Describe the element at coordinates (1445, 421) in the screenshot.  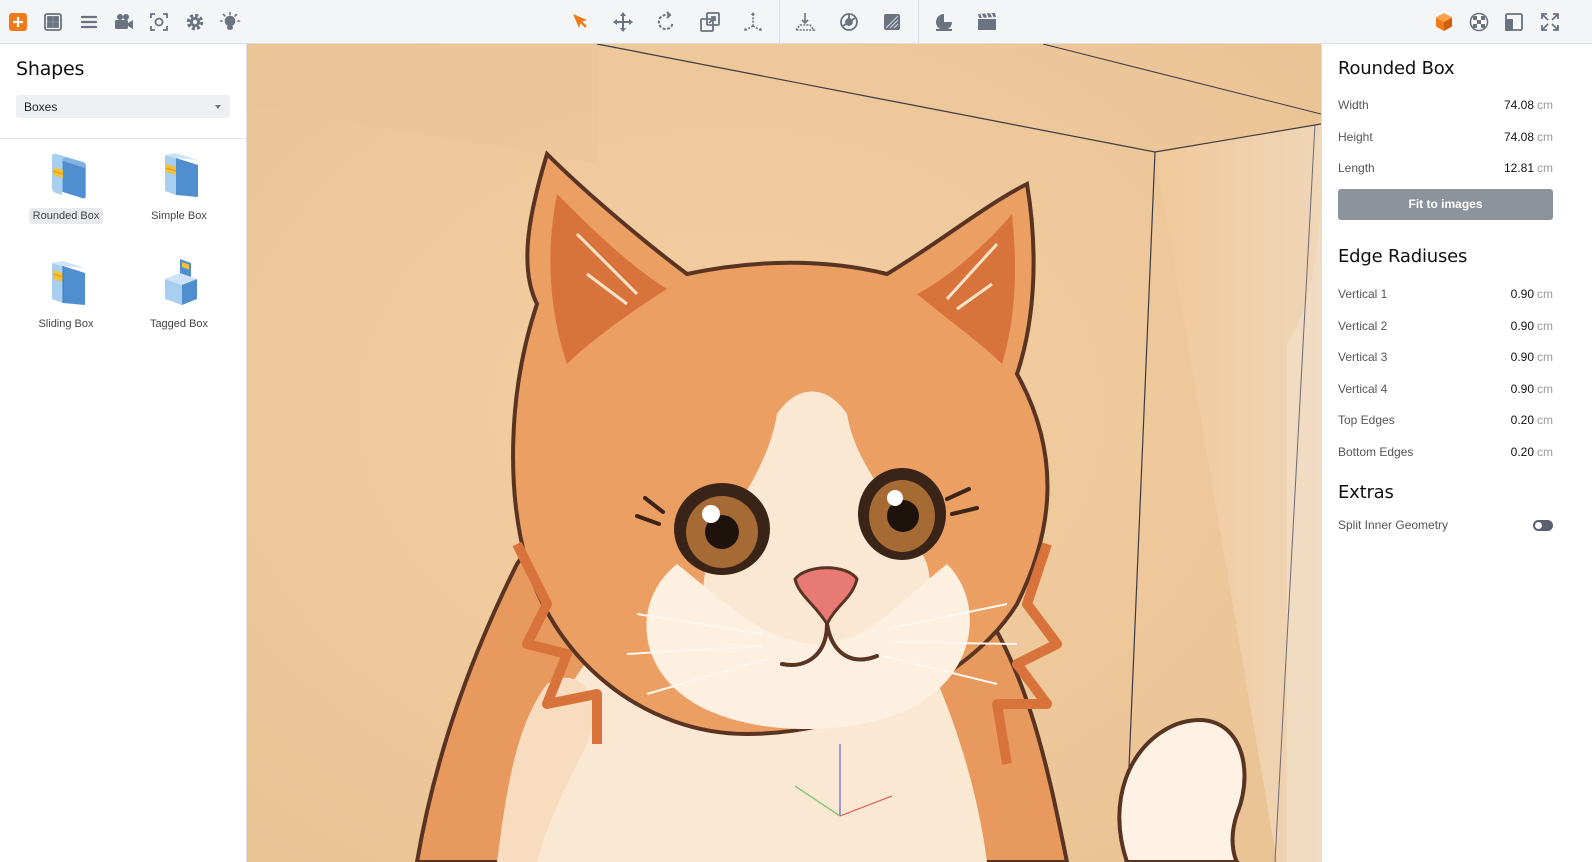
I see `top-edges-field: Top Edges 0.20 cm` at that location.